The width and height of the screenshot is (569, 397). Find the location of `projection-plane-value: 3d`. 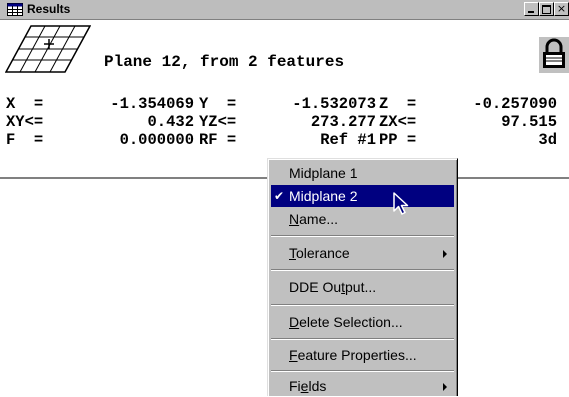

projection-plane-value: 3d is located at coordinates (547, 140).